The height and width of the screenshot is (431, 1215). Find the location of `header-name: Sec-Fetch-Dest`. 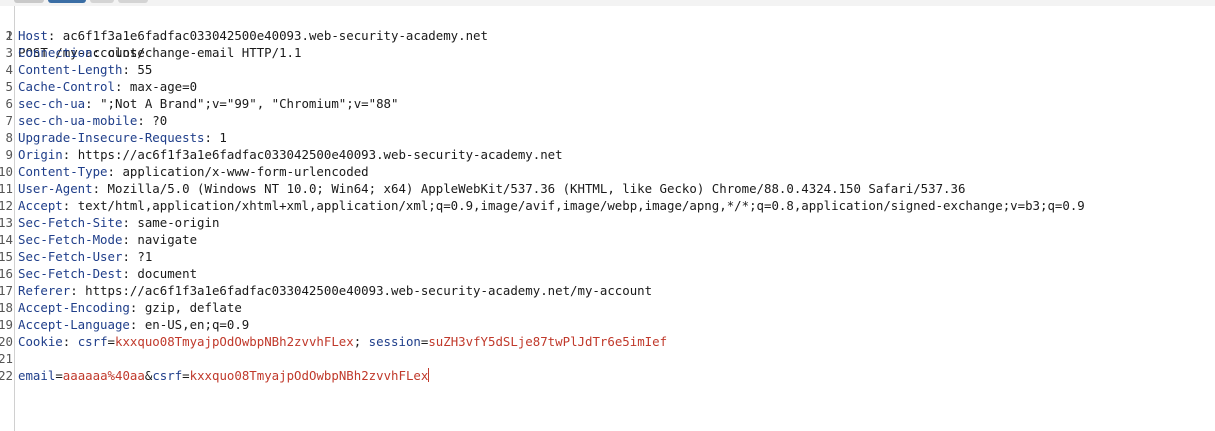

header-name: Sec-Fetch-Dest is located at coordinates (70, 273).